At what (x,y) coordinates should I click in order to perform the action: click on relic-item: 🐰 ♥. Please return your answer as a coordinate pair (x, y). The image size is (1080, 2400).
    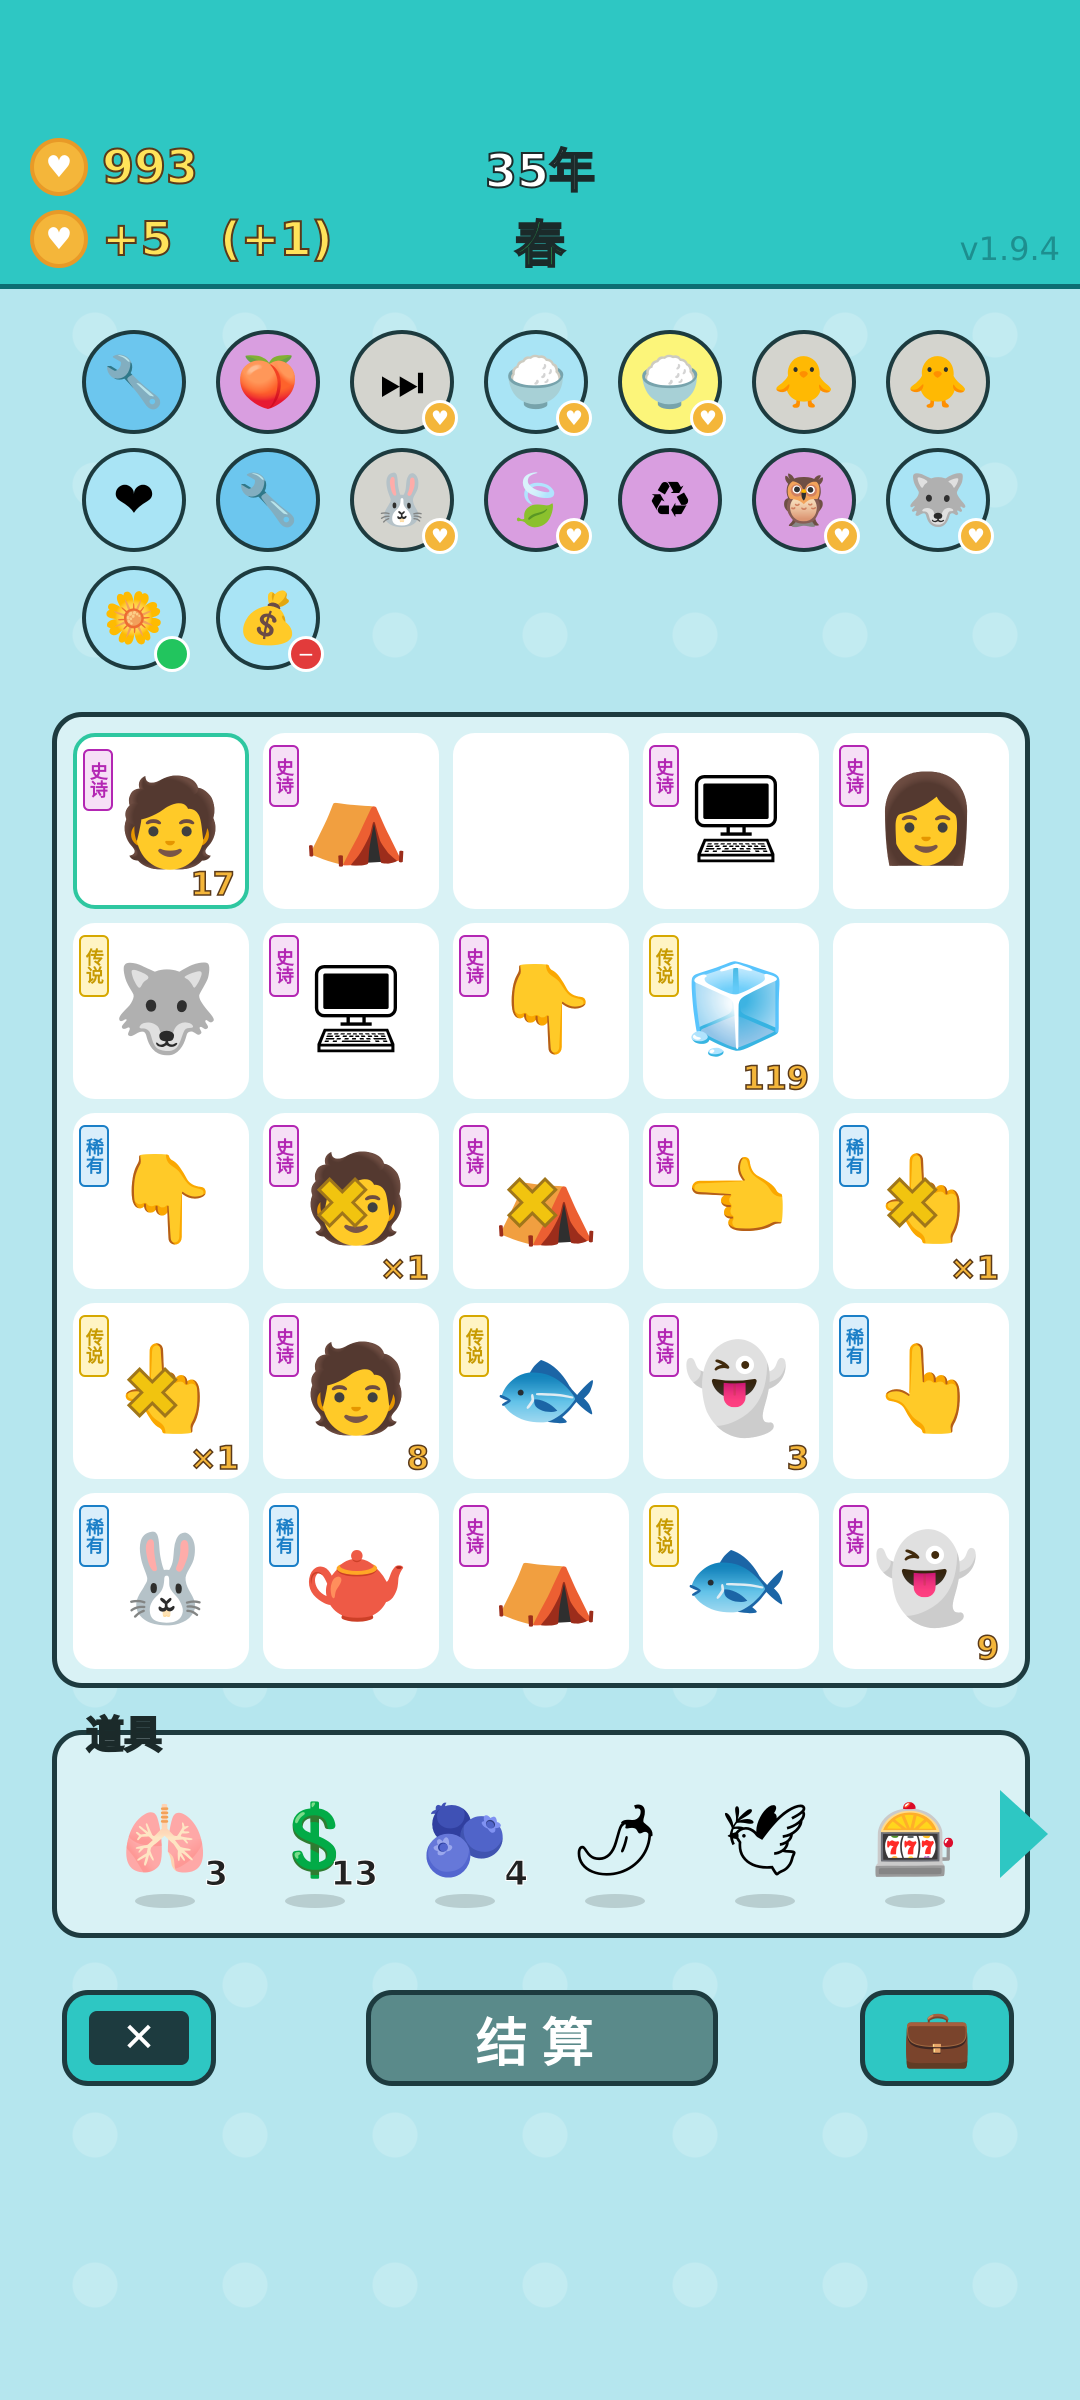
    Looking at the image, I should click on (404, 501).